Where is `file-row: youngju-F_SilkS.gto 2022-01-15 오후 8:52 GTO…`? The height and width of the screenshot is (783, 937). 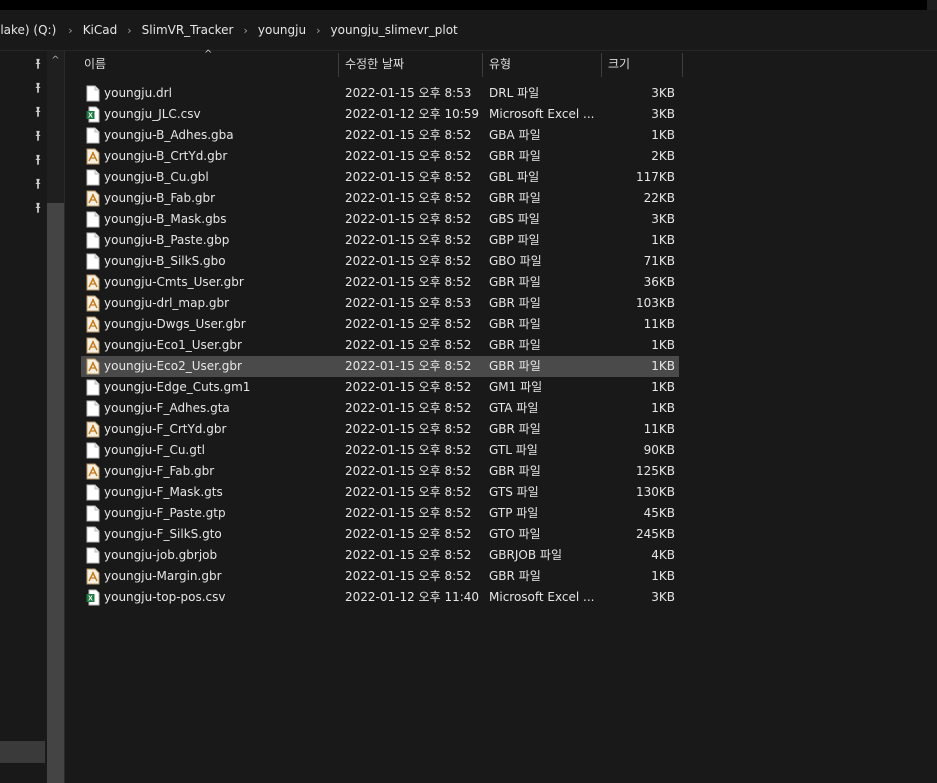
file-row: youngju-F_SilkS.gto 2022-01-15 오후 8:52 GTO… is located at coordinates (380, 534).